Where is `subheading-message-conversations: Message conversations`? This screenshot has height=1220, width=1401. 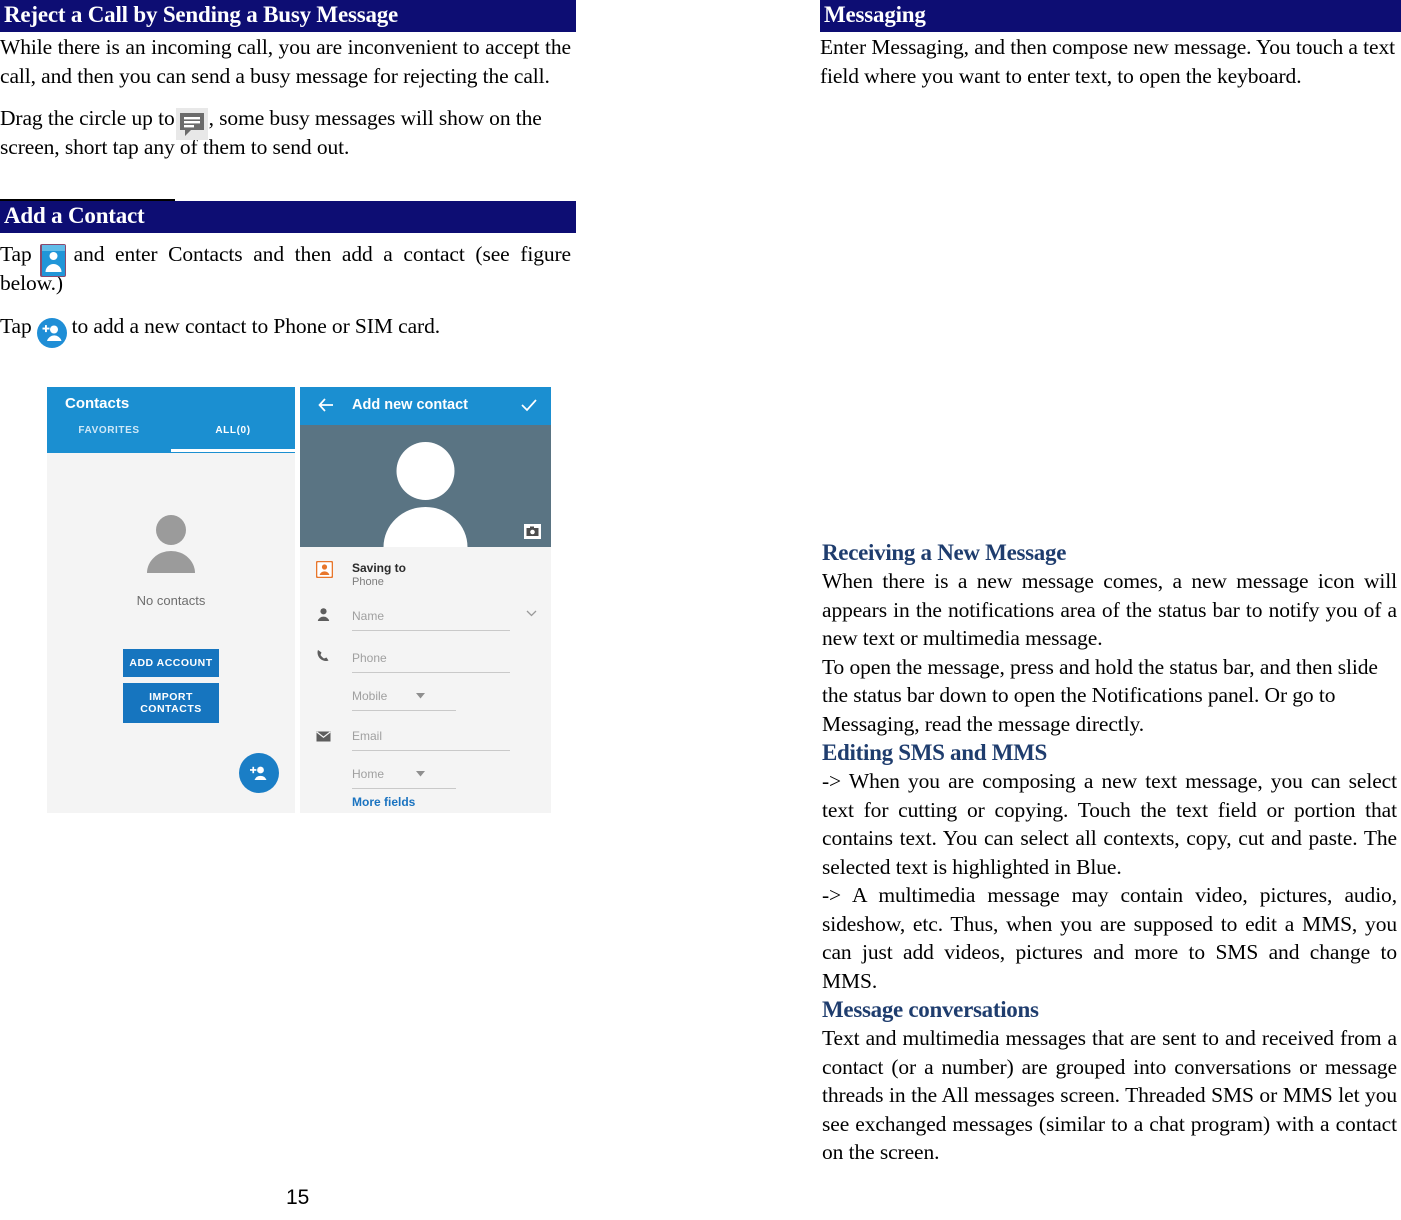 subheading-message-conversations: Message conversations is located at coordinates (930, 1009).